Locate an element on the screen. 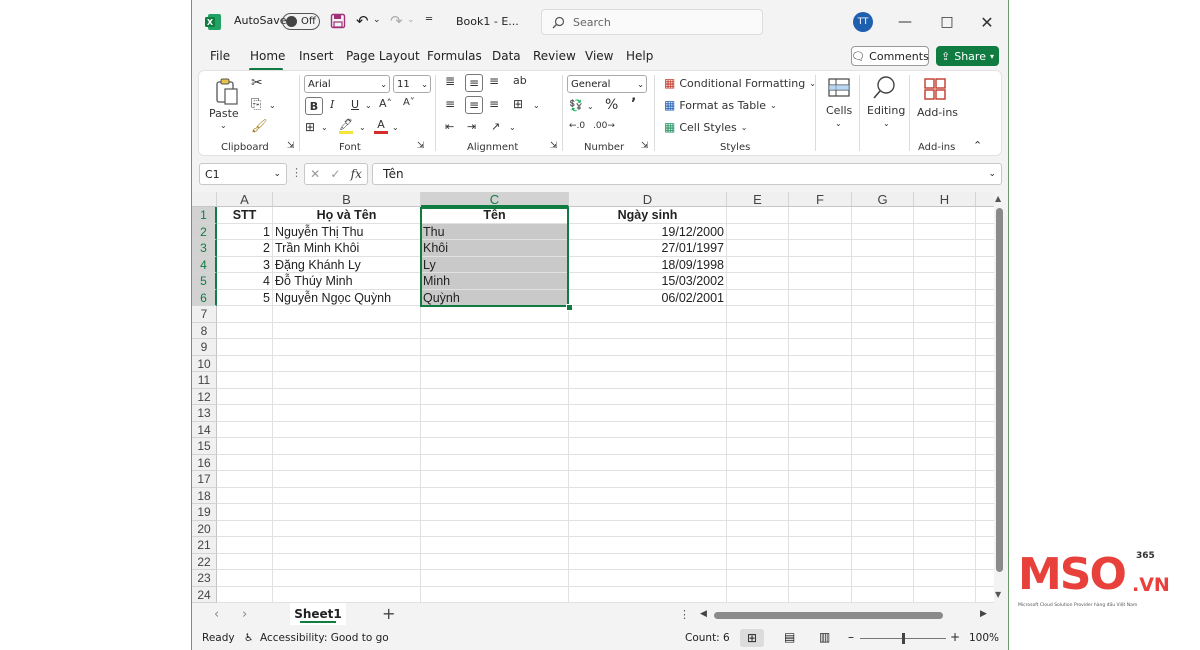  currency-icon: 💱 is located at coordinates (576, 105).